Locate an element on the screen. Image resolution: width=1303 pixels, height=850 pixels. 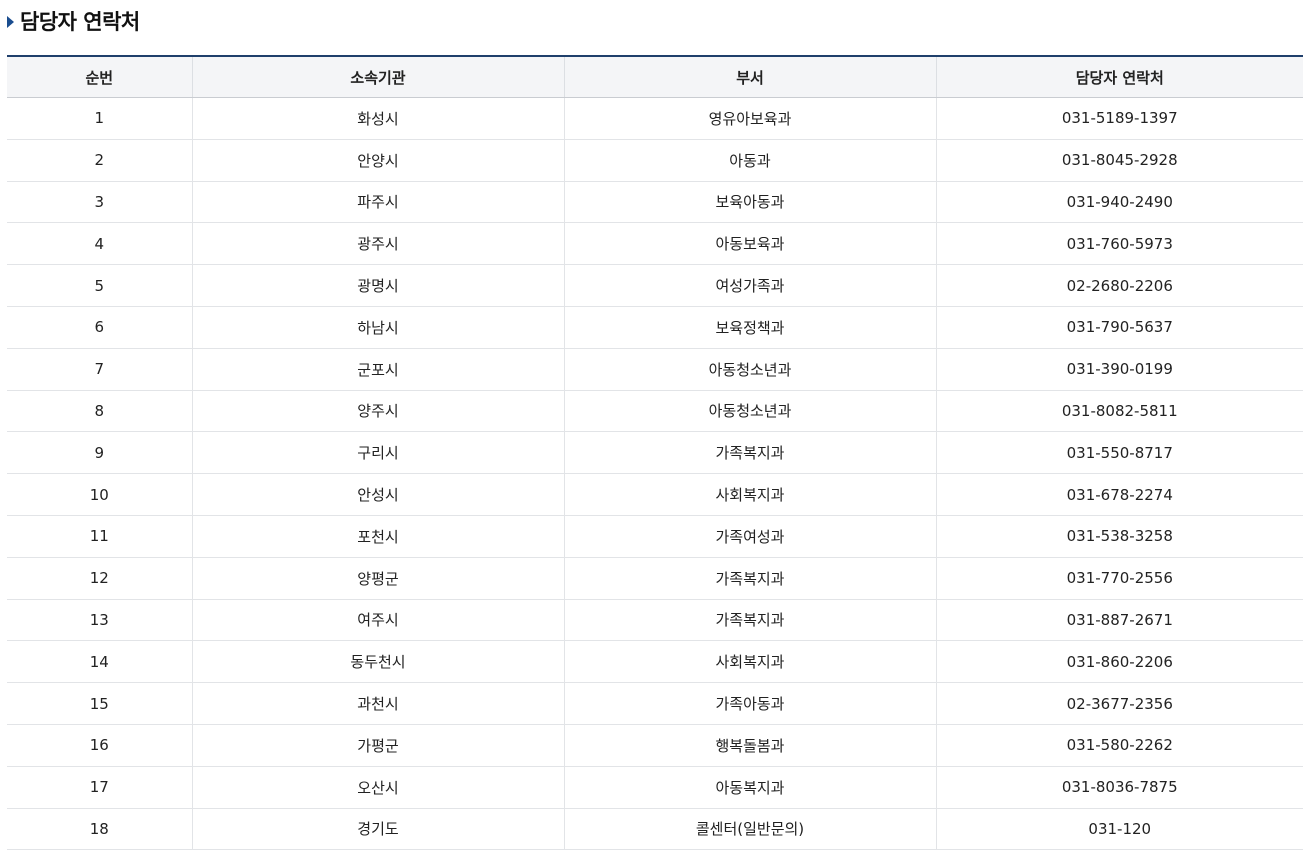
cell-dept: 콜센터(일반문의) is located at coordinates (749, 829).